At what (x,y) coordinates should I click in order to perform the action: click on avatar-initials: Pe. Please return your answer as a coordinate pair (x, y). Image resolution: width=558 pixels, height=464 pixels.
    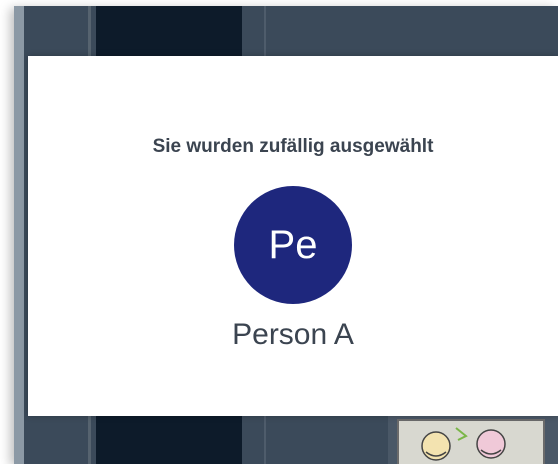
    Looking at the image, I should click on (293, 244).